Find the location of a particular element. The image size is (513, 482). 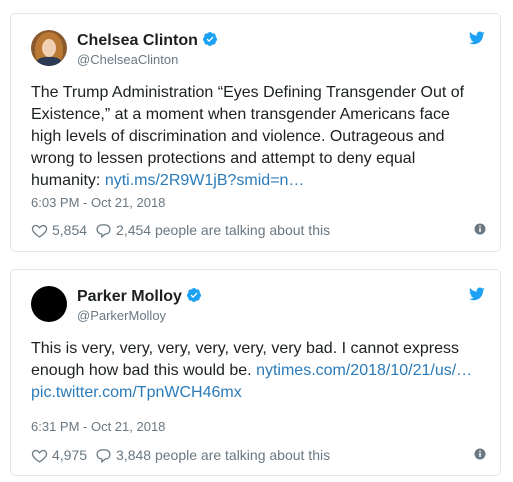

tweet-timestamp: 6:03 PM - Oct 21, 2018 is located at coordinates (98, 203).